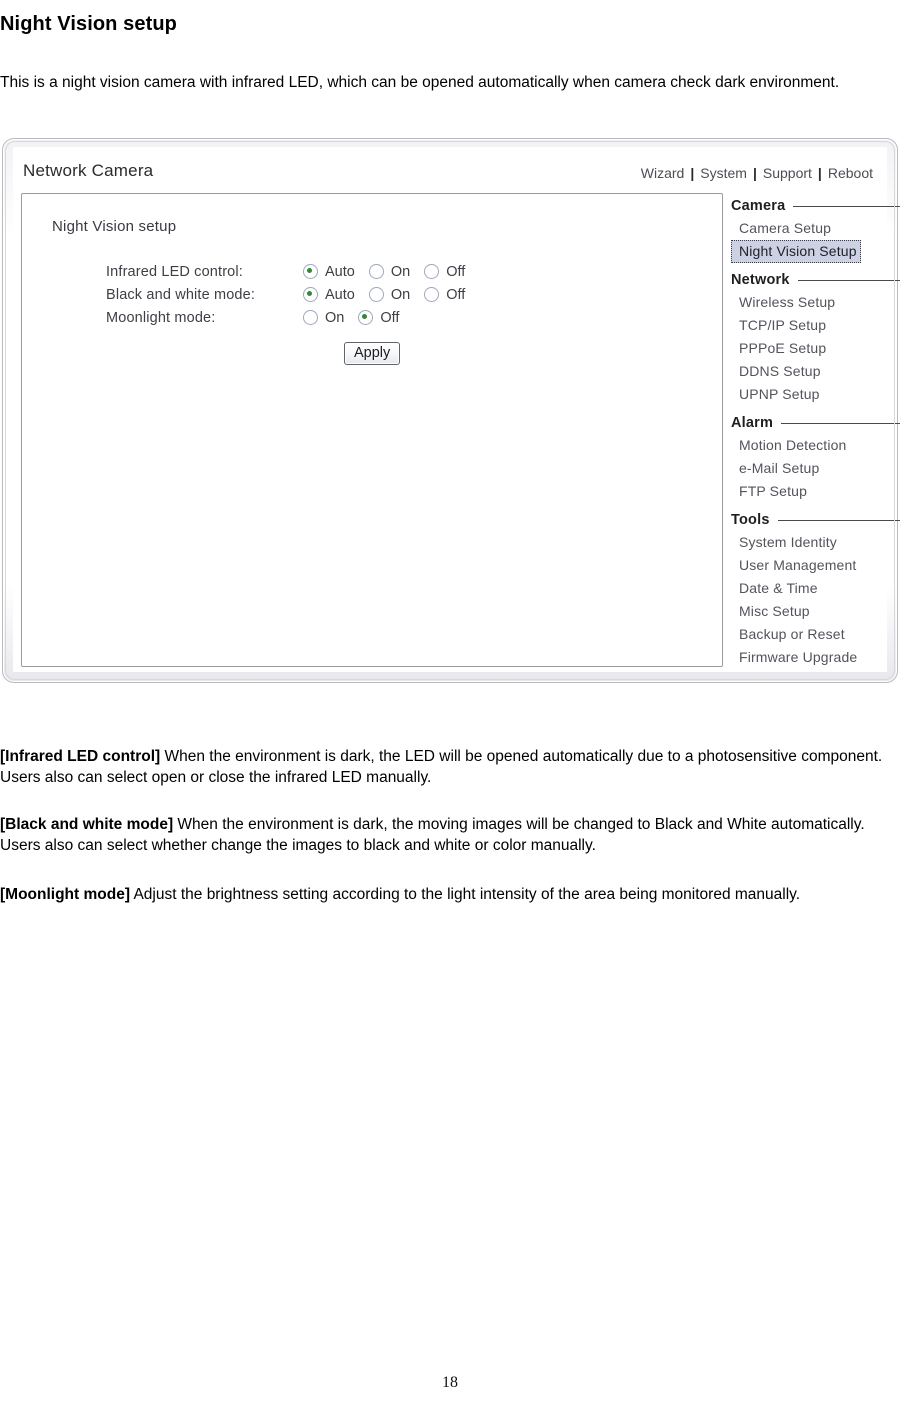  What do you see at coordinates (815, 325) in the screenshot?
I see `sidebar-item-tcp-ip-setup: TCP/IP Setup` at bounding box center [815, 325].